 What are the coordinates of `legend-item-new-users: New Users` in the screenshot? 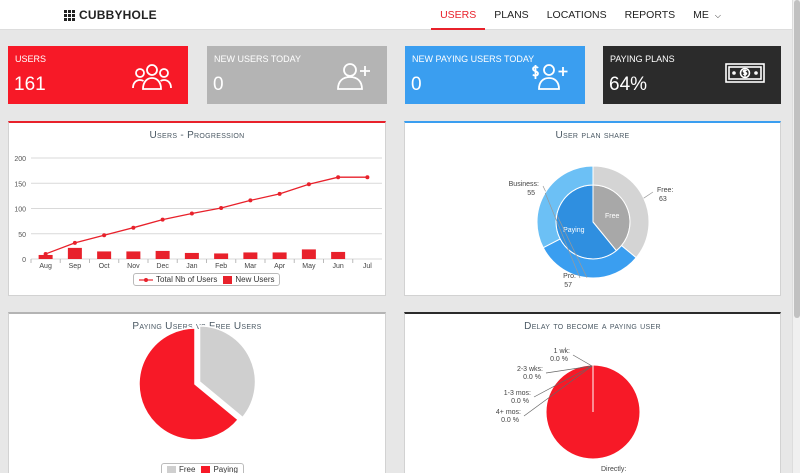 It's located at (248, 279).